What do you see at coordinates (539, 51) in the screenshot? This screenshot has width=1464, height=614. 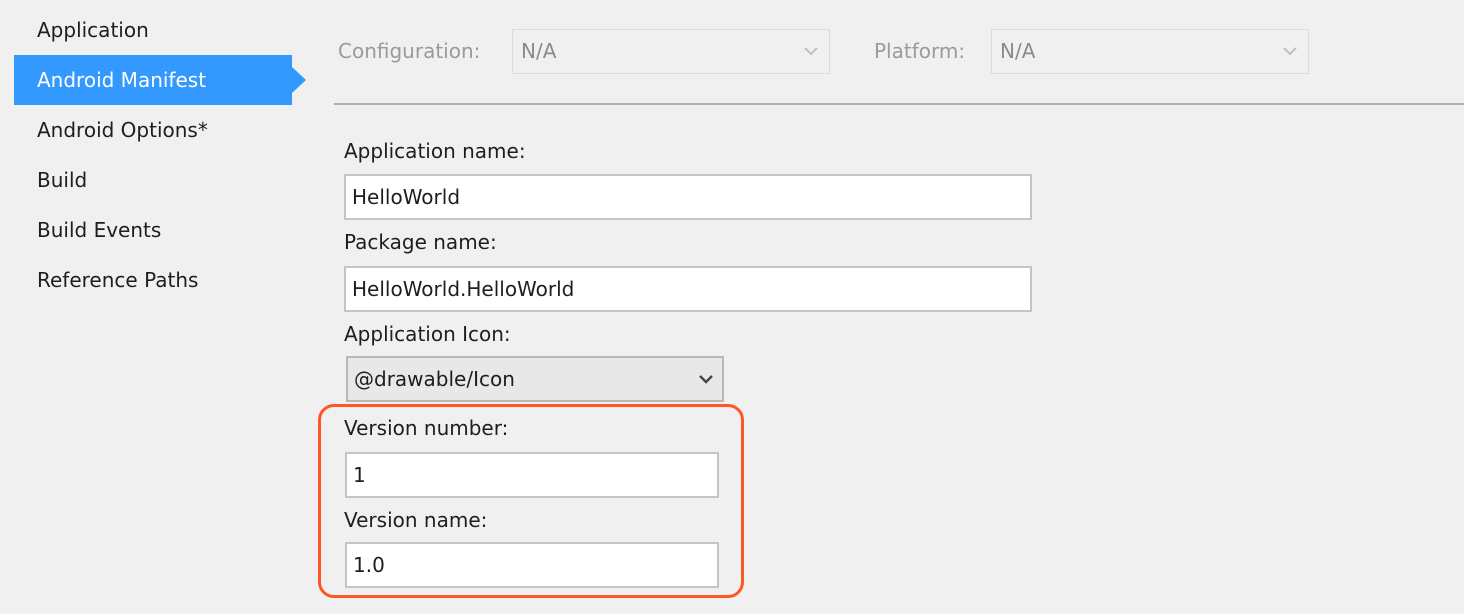 I see `configuration-value: N/A` at bounding box center [539, 51].